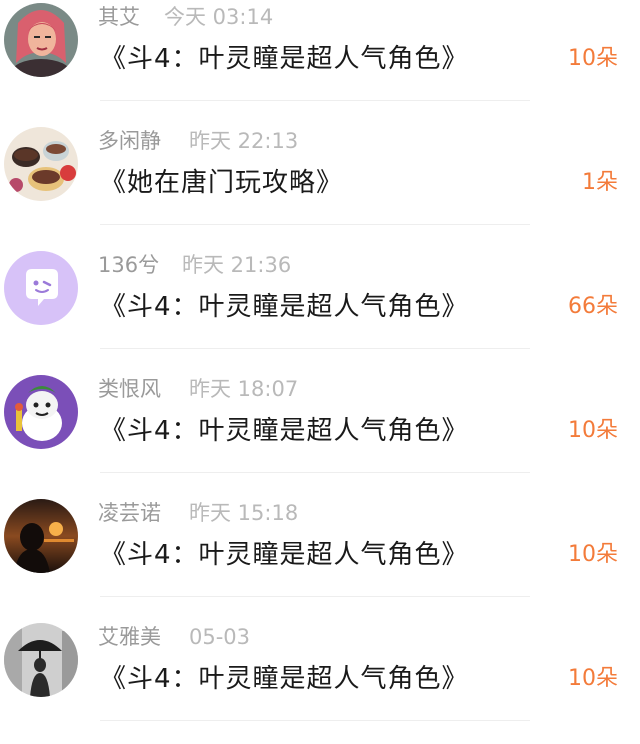 This screenshot has height=744, width=640. Describe the element at coordinates (219, 17) in the screenshot. I see `timestamp: 今天 03:14` at that location.